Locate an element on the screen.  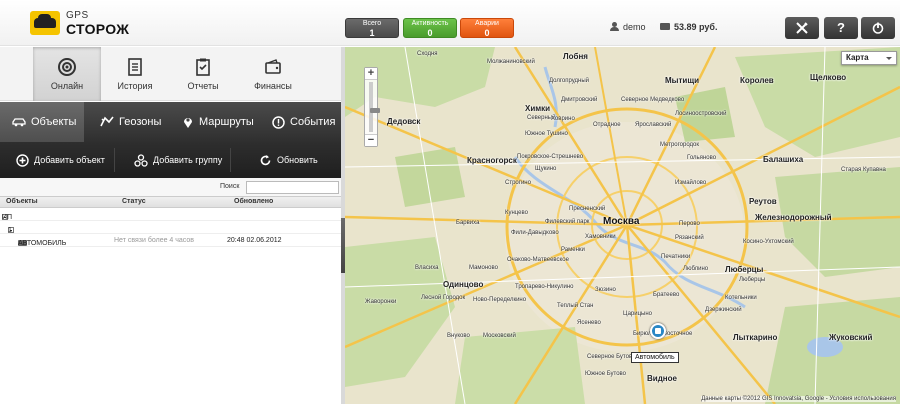
search-row: Поиск is located at coordinates (170, 187).